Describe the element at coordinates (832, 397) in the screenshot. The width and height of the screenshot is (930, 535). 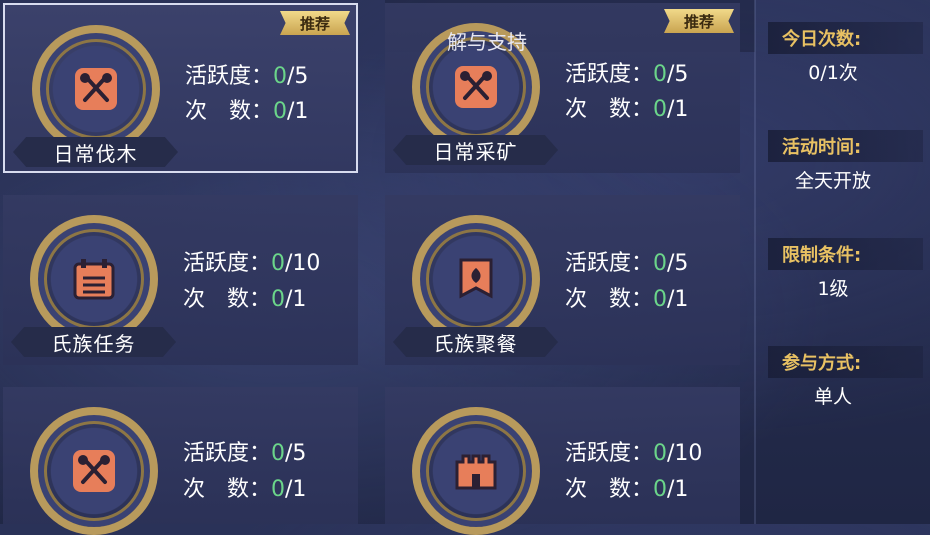
I see `participation-mode-value: 单人` at that location.